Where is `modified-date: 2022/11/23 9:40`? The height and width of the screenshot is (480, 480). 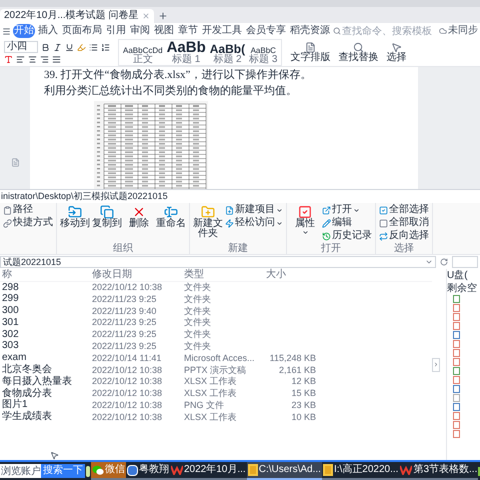
modified-date: 2022/11/23 9:40 is located at coordinates (125, 311).